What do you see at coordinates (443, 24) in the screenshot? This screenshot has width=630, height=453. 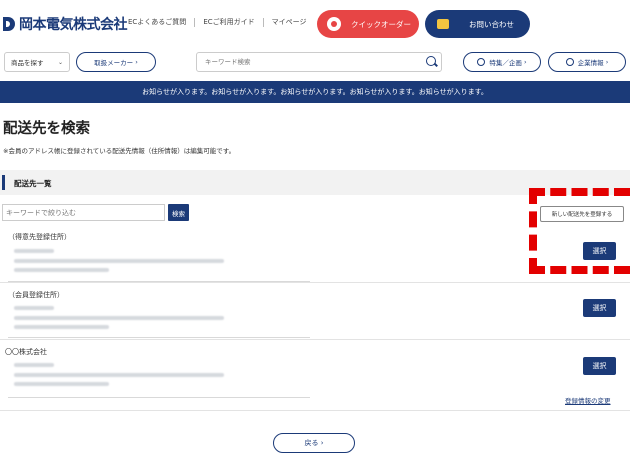 I see `mail-icon` at bounding box center [443, 24].